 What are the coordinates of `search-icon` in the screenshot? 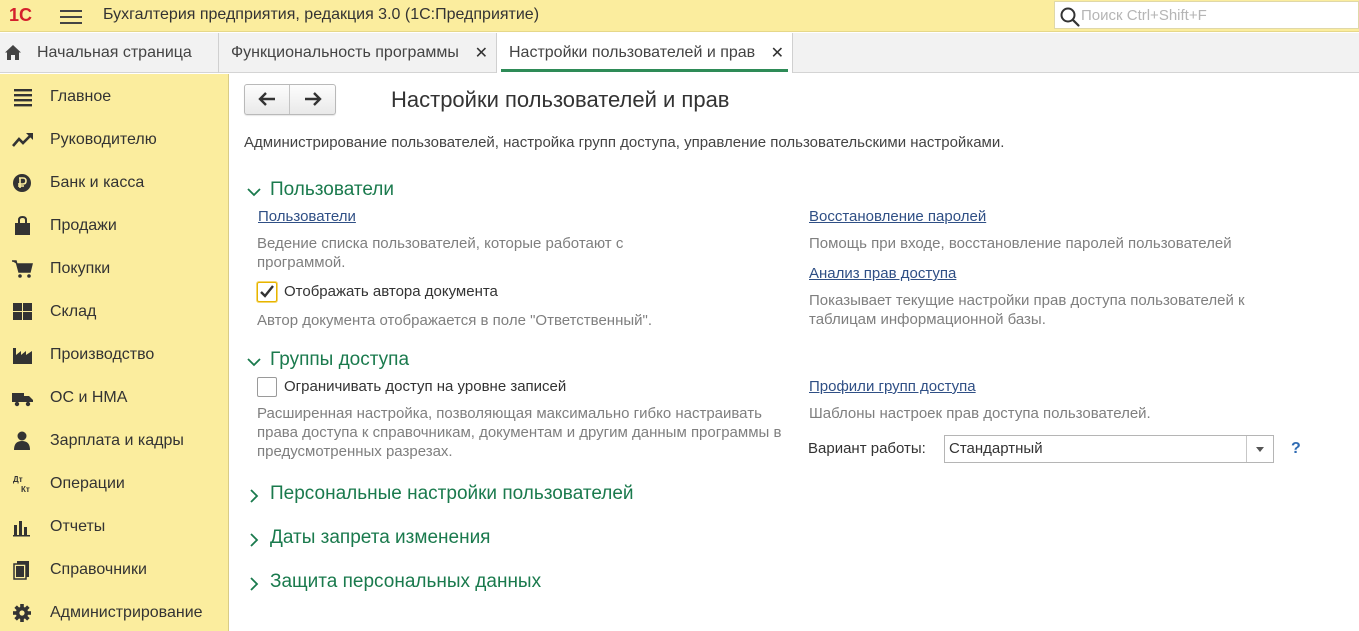 It's located at (1070, 17).